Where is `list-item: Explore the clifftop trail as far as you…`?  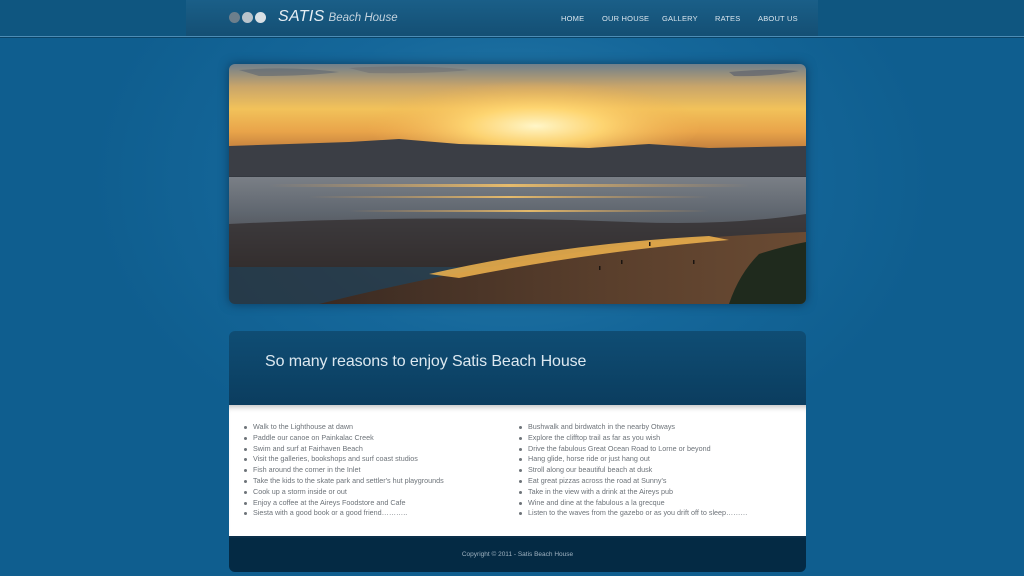
list-item: Explore the clifftop trail as far as you… is located at coordinates (633, 438).